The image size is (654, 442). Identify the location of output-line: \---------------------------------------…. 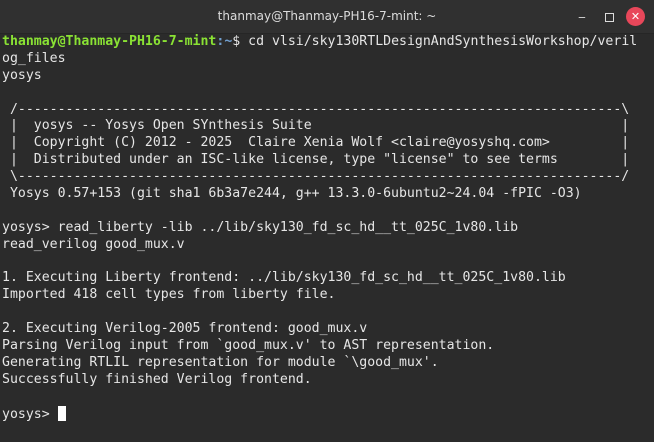
(316, 177).